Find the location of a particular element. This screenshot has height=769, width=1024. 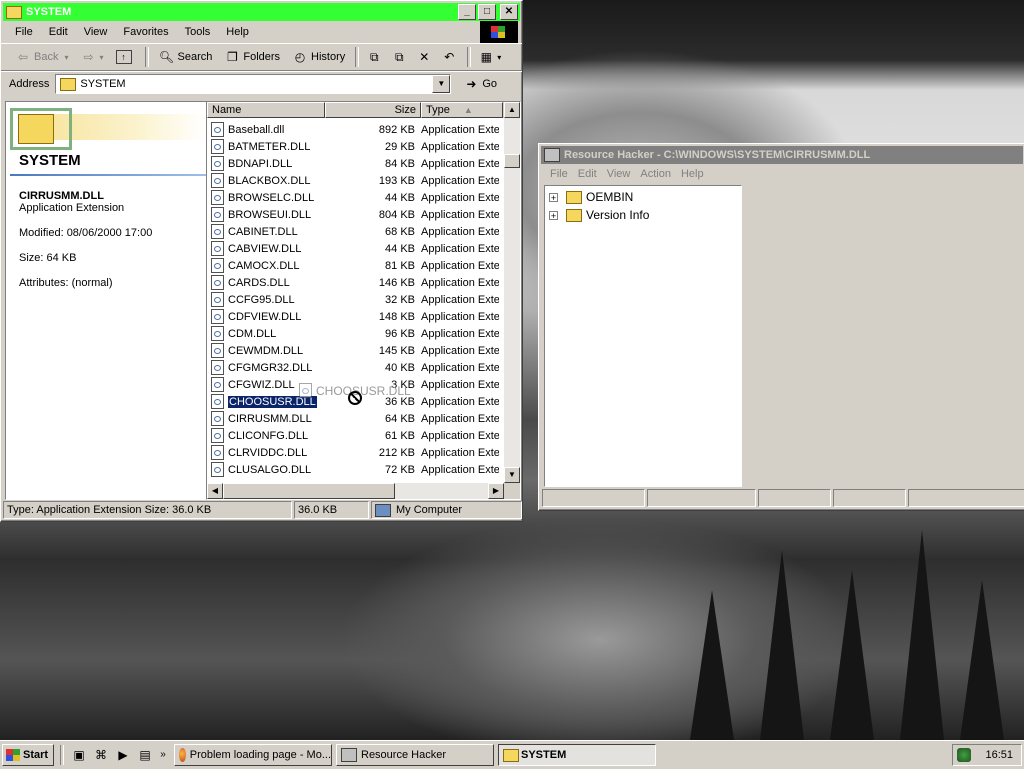

file-name-cell: BATMETER.DLL is located at coordinates (267, 146).